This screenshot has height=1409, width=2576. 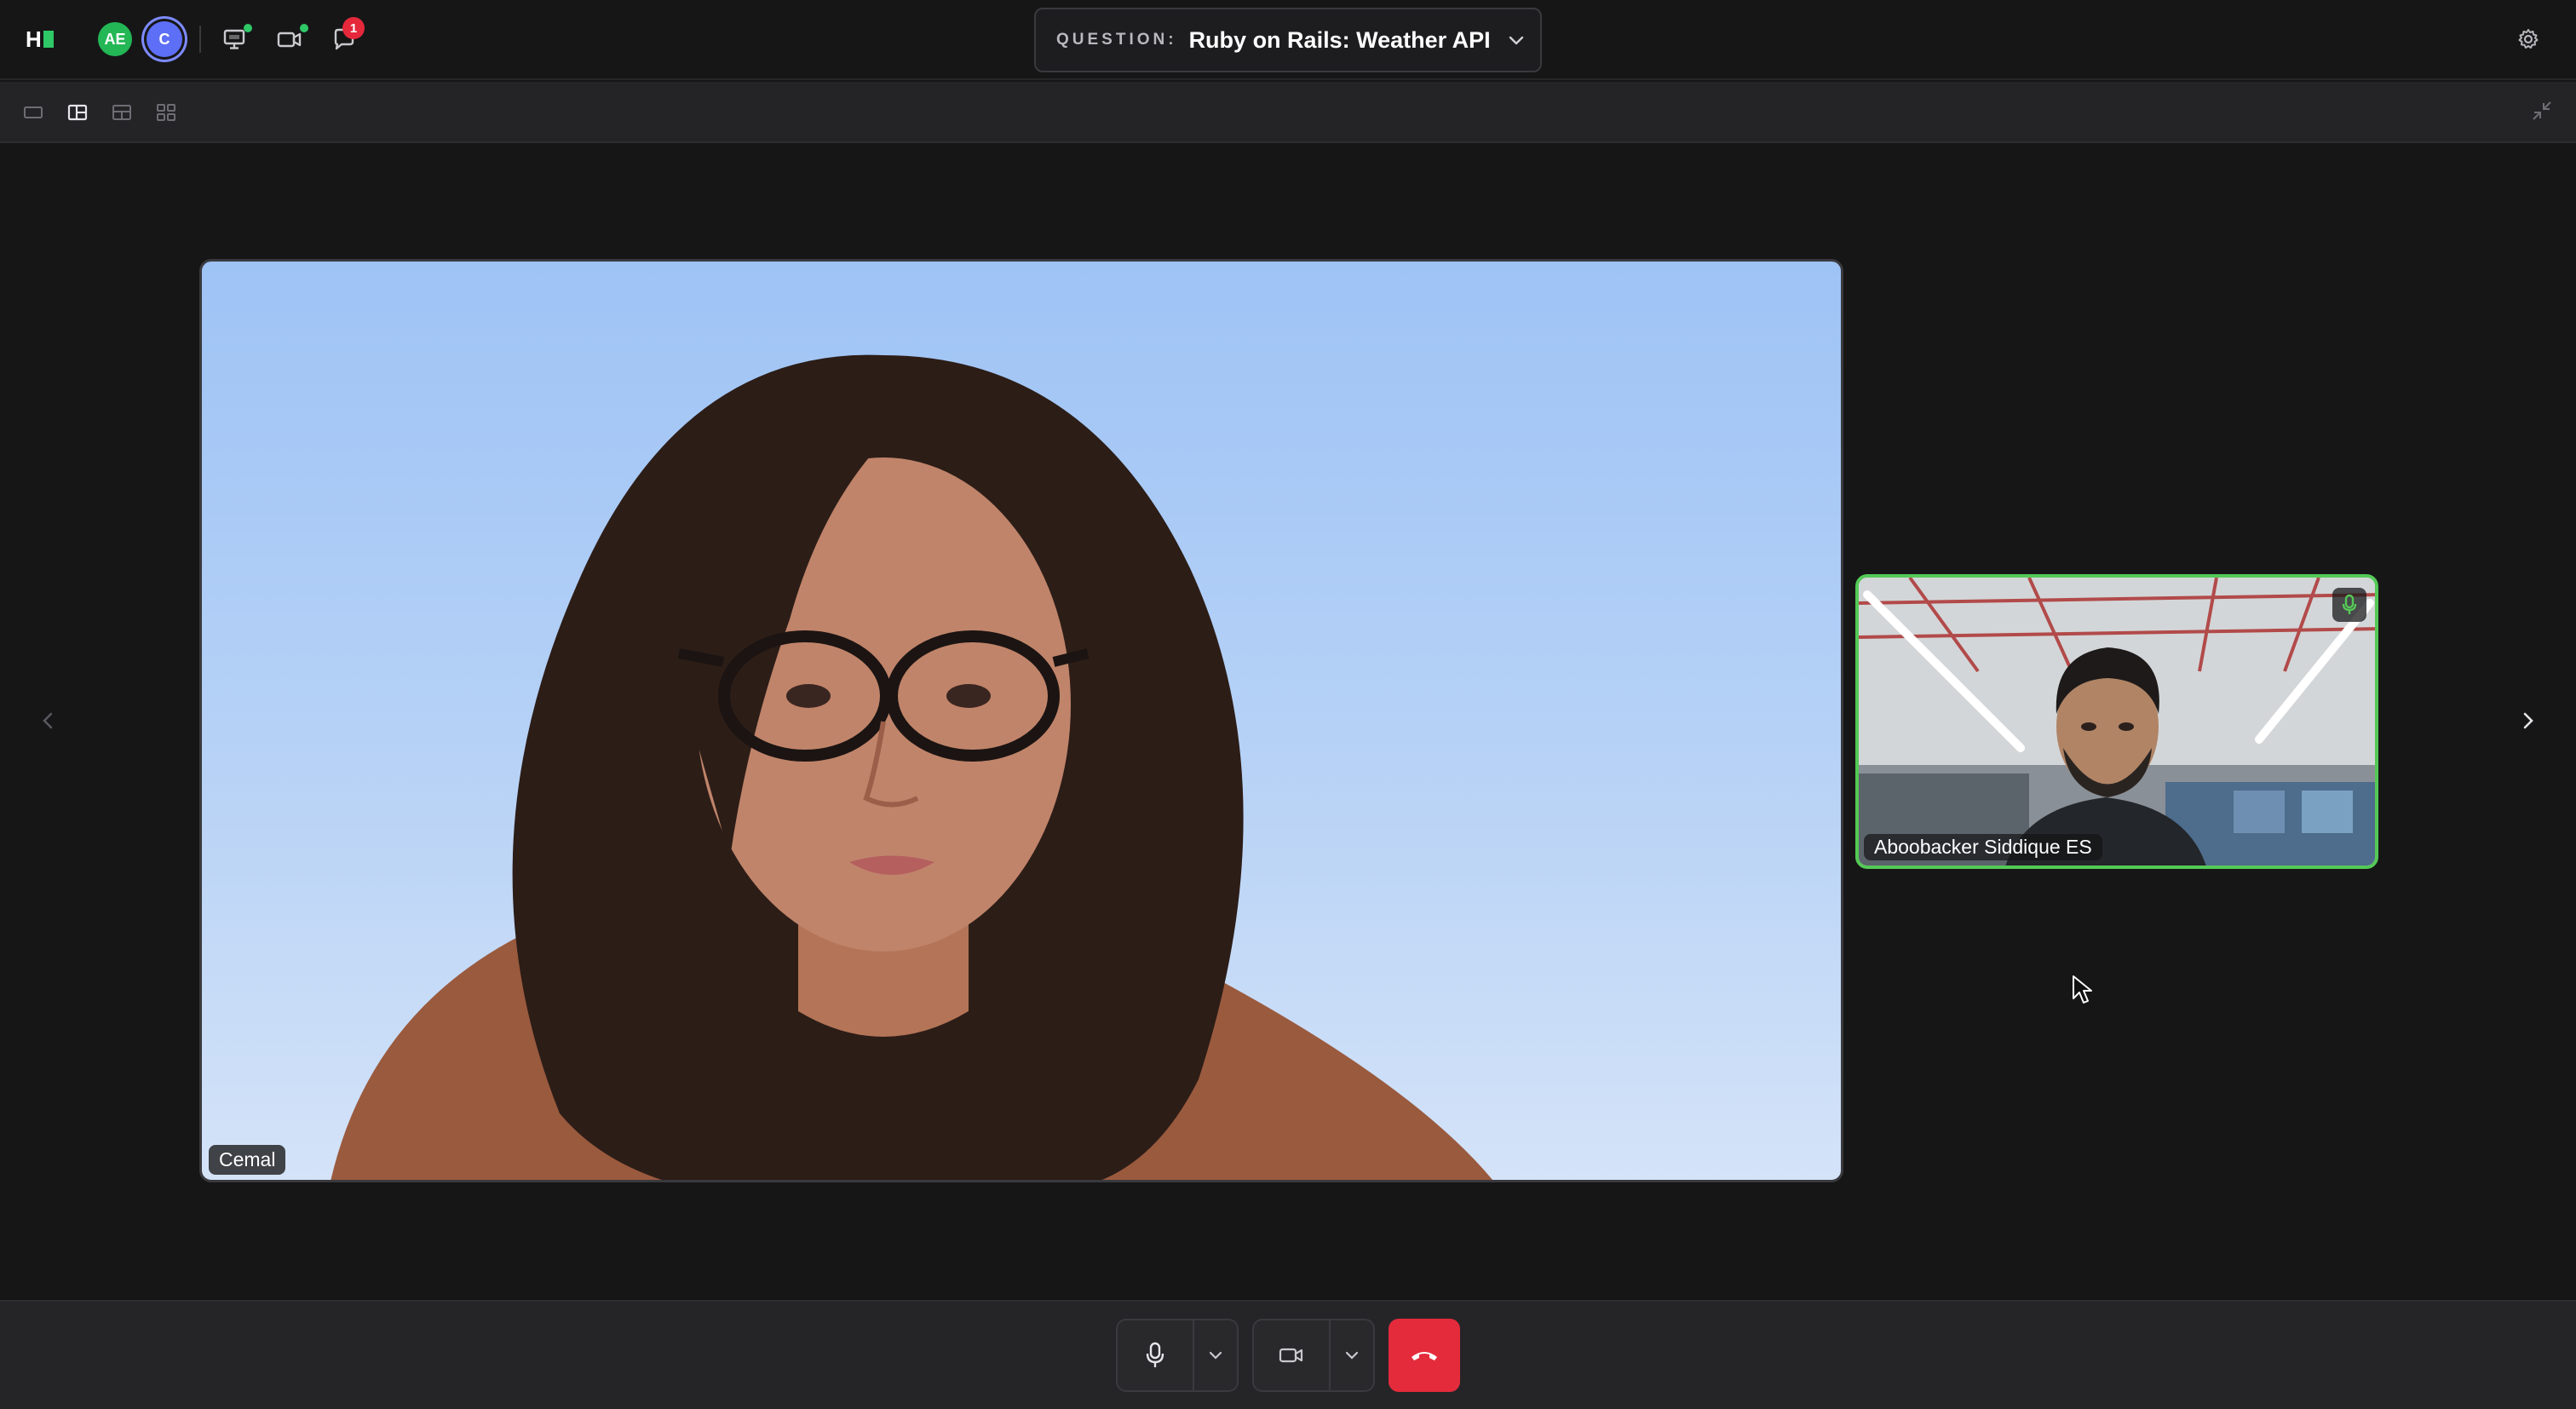 I want to click on call-control-bar, so click(x=1288, y=1354).